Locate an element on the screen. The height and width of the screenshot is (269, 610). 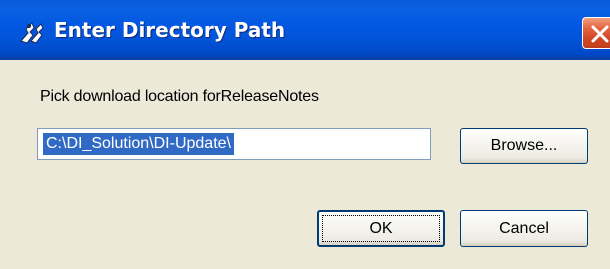
close-icon is located at coordinates (600, 34).